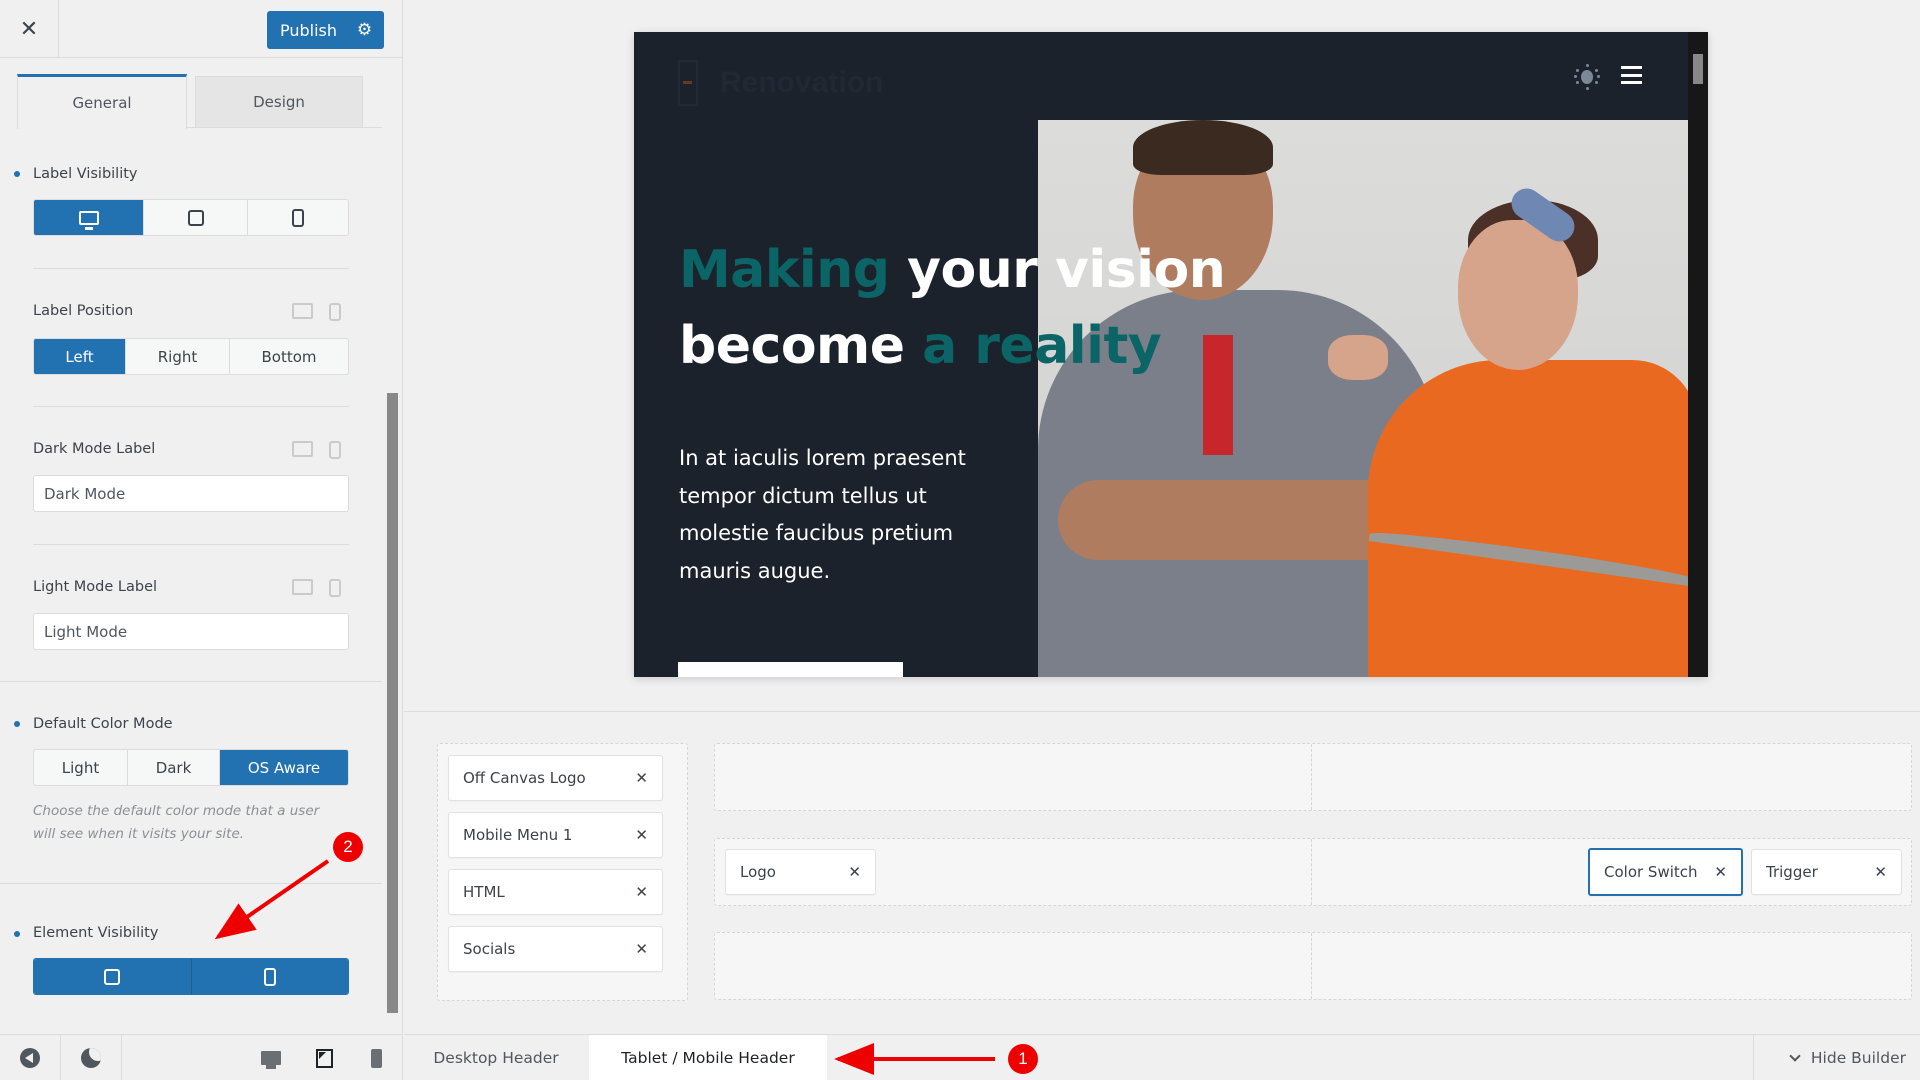 The height and width of the screenshot is (1080, 1920). I want to click on hamburger-menu-icon, so click(1631, 75).